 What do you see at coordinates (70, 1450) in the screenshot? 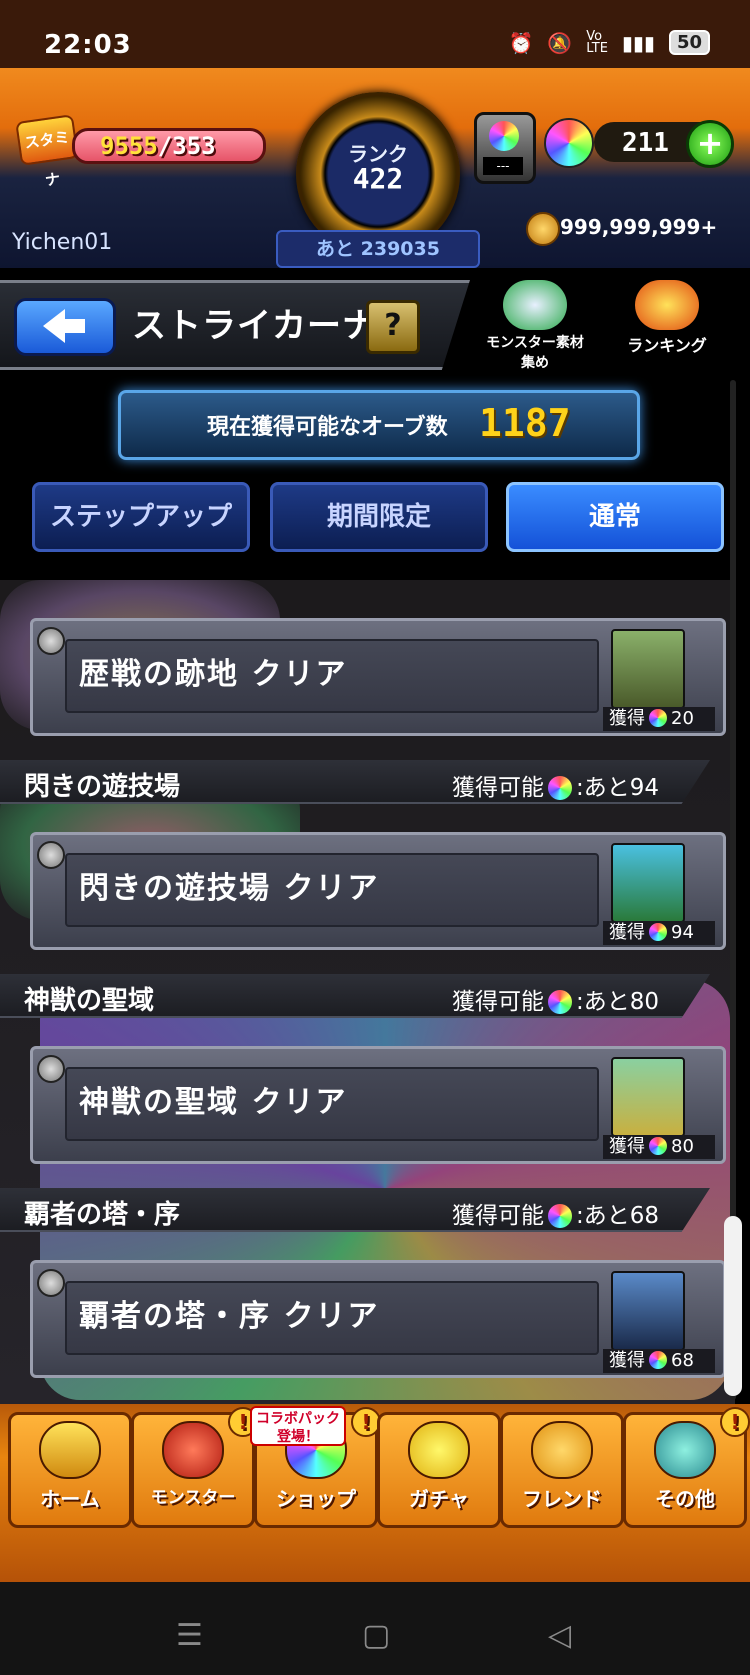
I see `home-icon` at bounding box center [70, 1450].